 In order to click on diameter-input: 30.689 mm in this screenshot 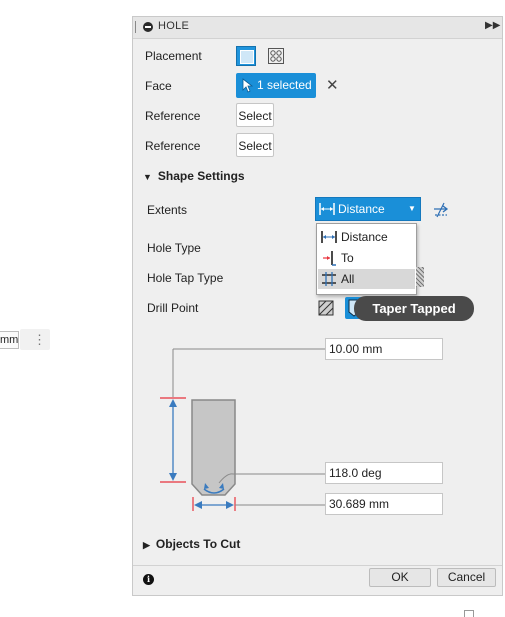, I will do `click(384, 504)`.